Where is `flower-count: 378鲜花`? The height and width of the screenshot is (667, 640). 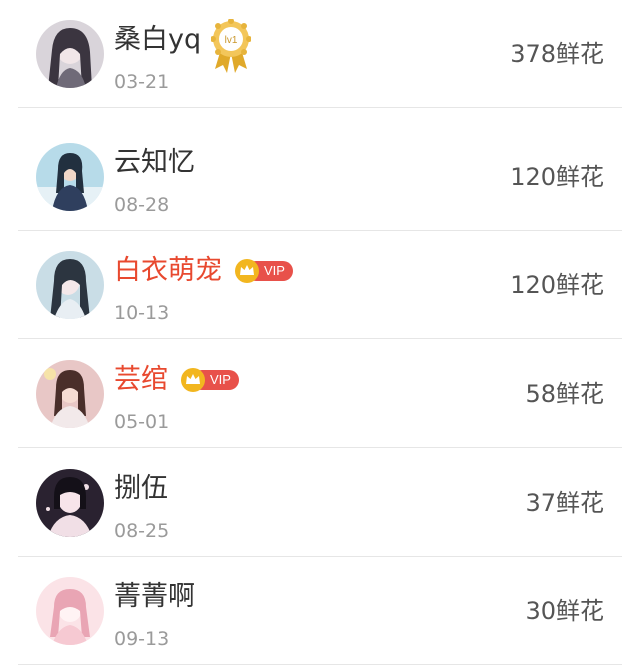
flower-count: 378鲜花 is located at coordinates (557, 54).